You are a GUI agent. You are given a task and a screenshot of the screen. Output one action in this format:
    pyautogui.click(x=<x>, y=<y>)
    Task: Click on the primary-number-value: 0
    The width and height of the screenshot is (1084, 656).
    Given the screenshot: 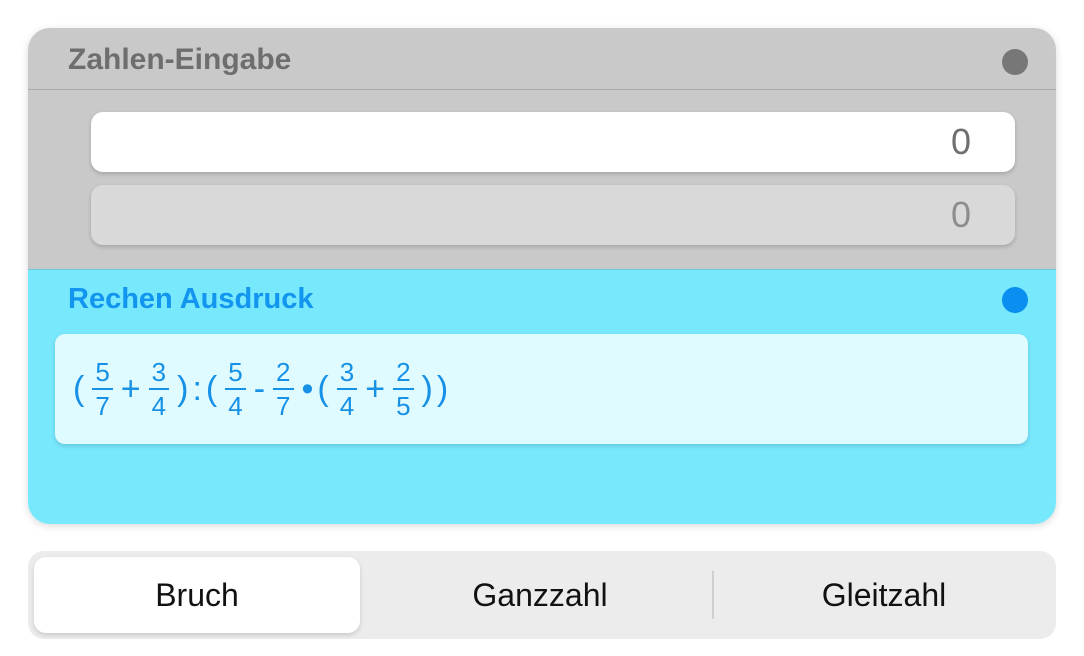 What is the action you would take?
    pyautogui.click(x=960, y=141)
    